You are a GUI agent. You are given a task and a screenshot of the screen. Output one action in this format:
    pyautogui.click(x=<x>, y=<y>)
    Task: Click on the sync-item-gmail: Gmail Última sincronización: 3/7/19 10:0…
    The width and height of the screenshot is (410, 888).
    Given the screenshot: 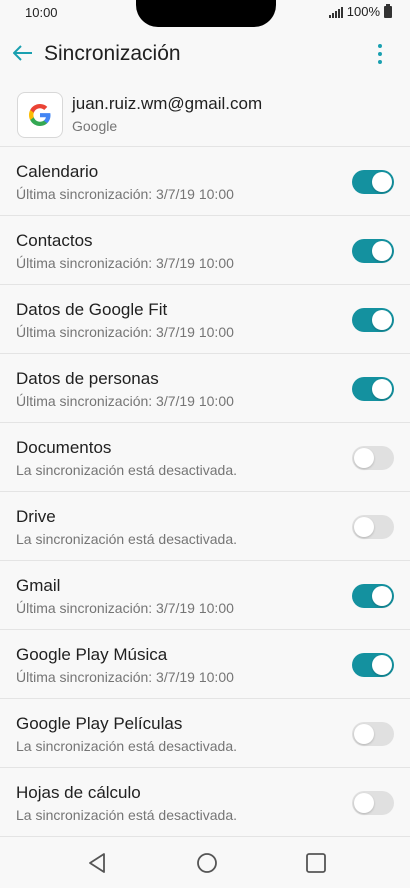 What is the action you would take?
    pyautogui.click(x=205, y=594)
    